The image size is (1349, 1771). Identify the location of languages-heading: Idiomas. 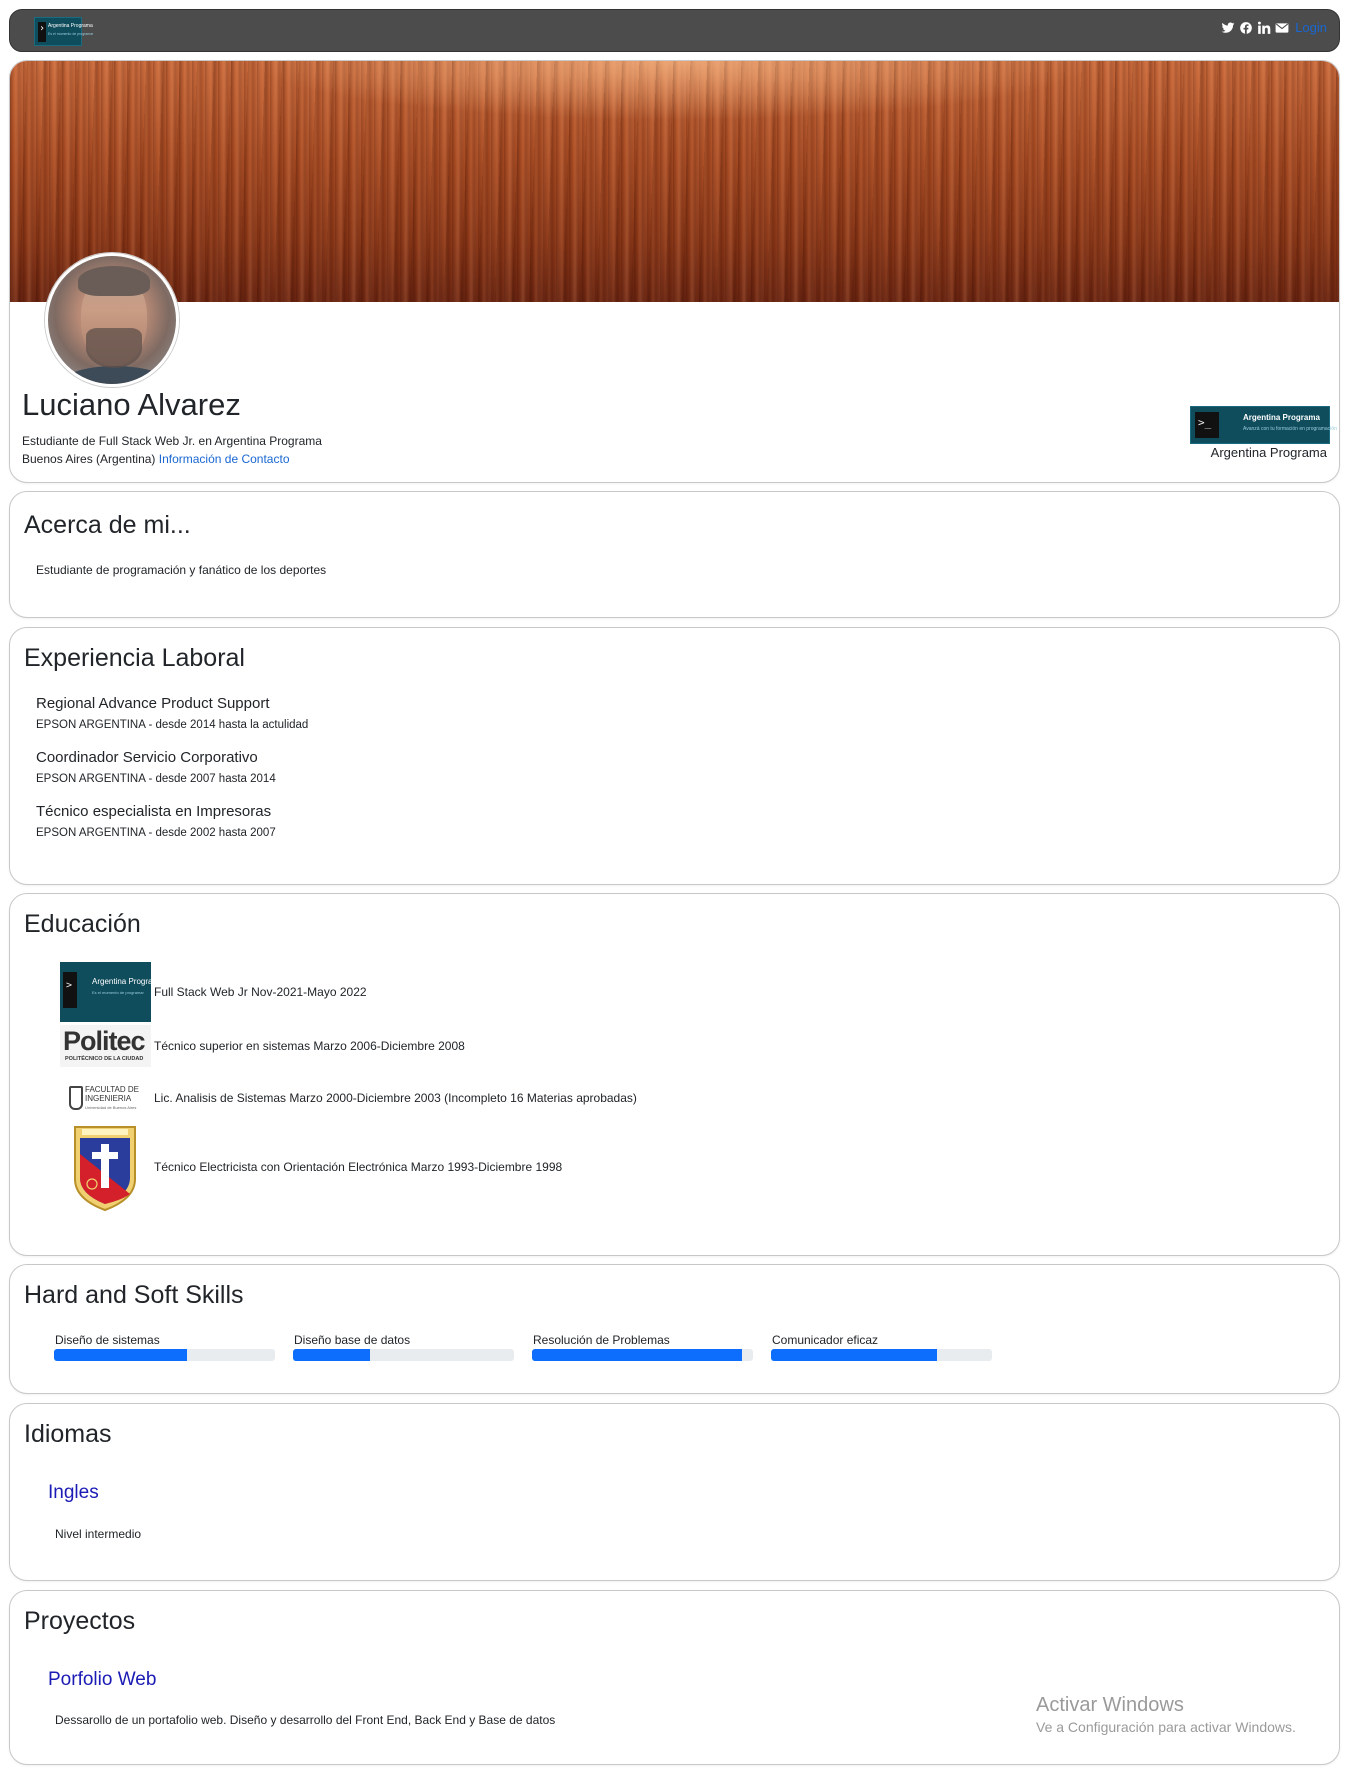
(68, 1434).